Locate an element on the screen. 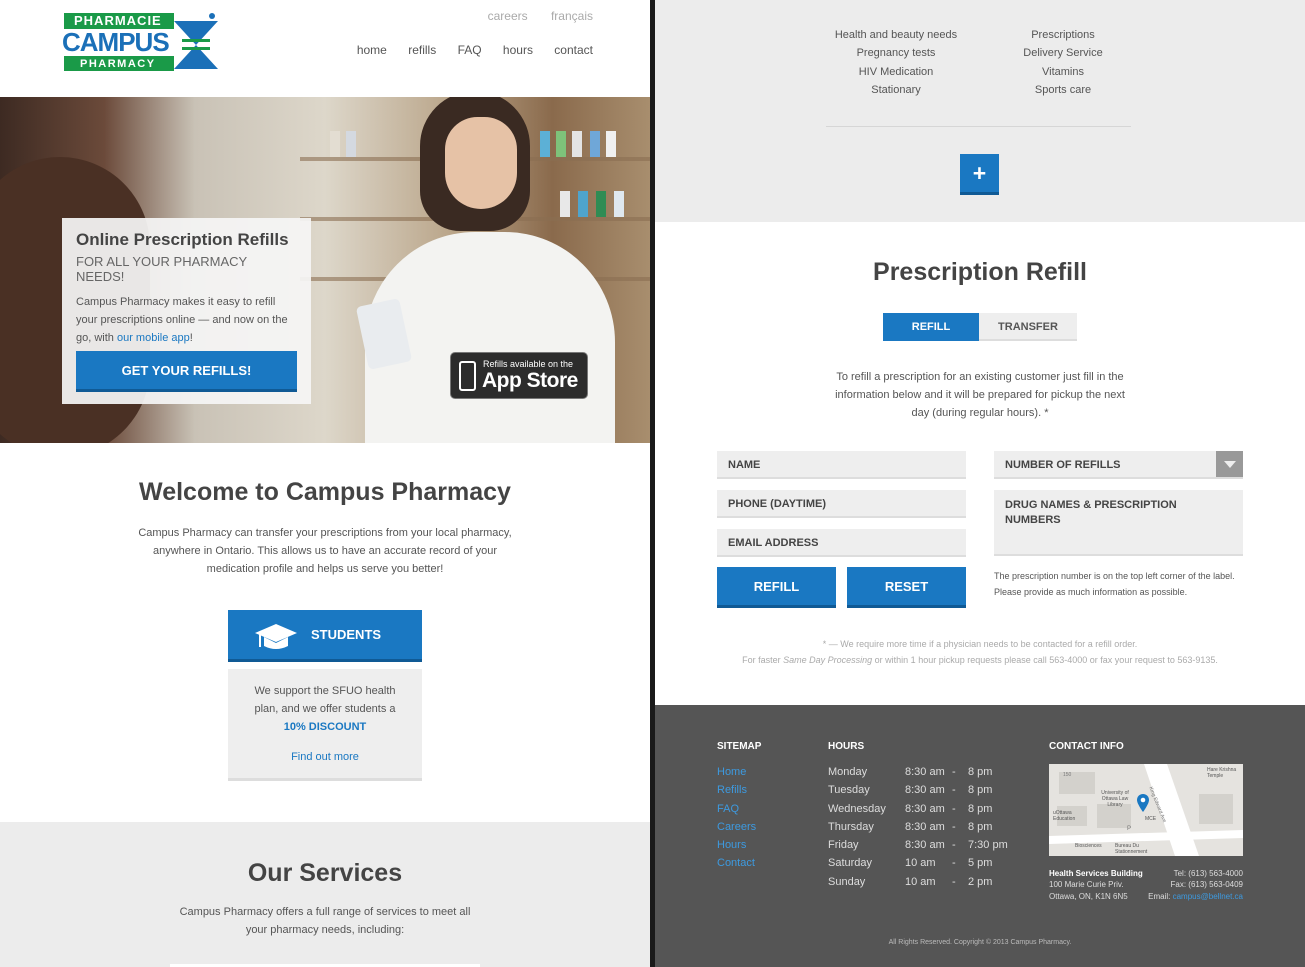 This screenshot has width=1305, height=967. map-label-temple: Hare Krishna Temple is located at coordinates (1222, 773).